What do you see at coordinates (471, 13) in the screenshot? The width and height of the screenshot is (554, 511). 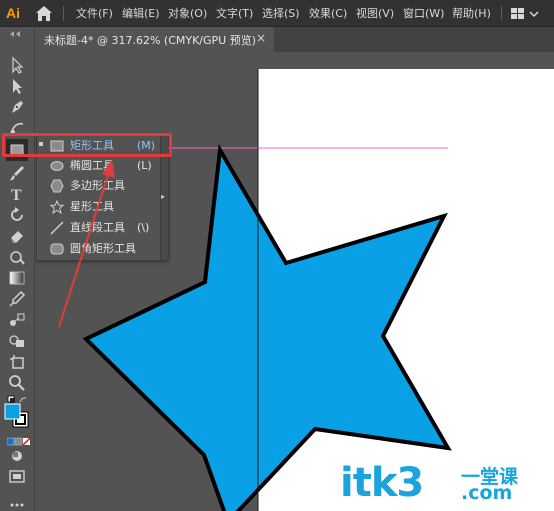 I see `menu-help: 帮助(H)` at bounding box center [471, 13].